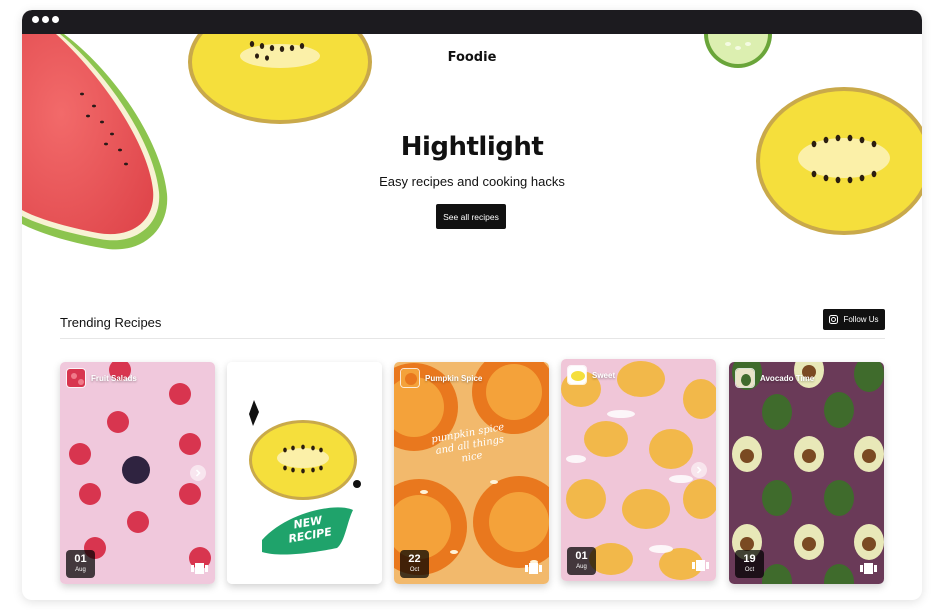  I want to click on date-day: 19, so click(749, 559).